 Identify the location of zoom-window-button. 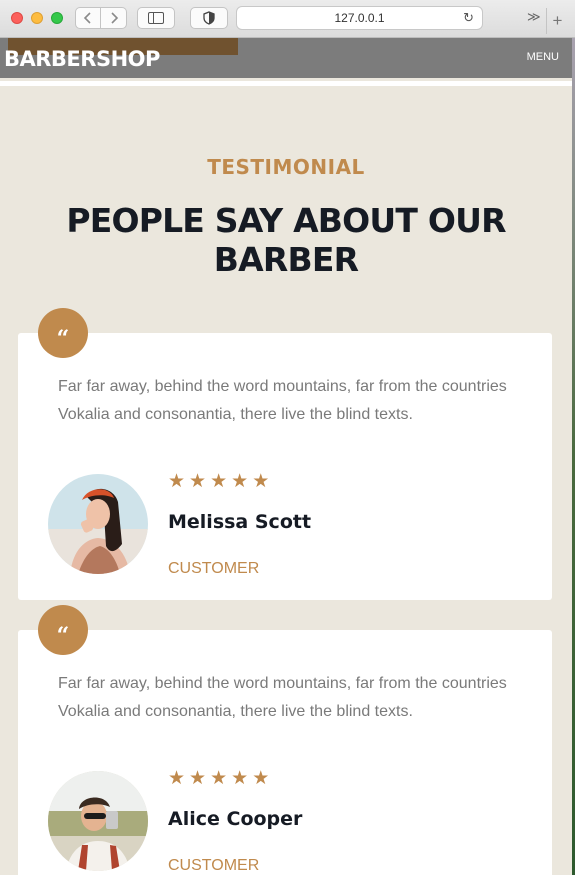
(57, 18).